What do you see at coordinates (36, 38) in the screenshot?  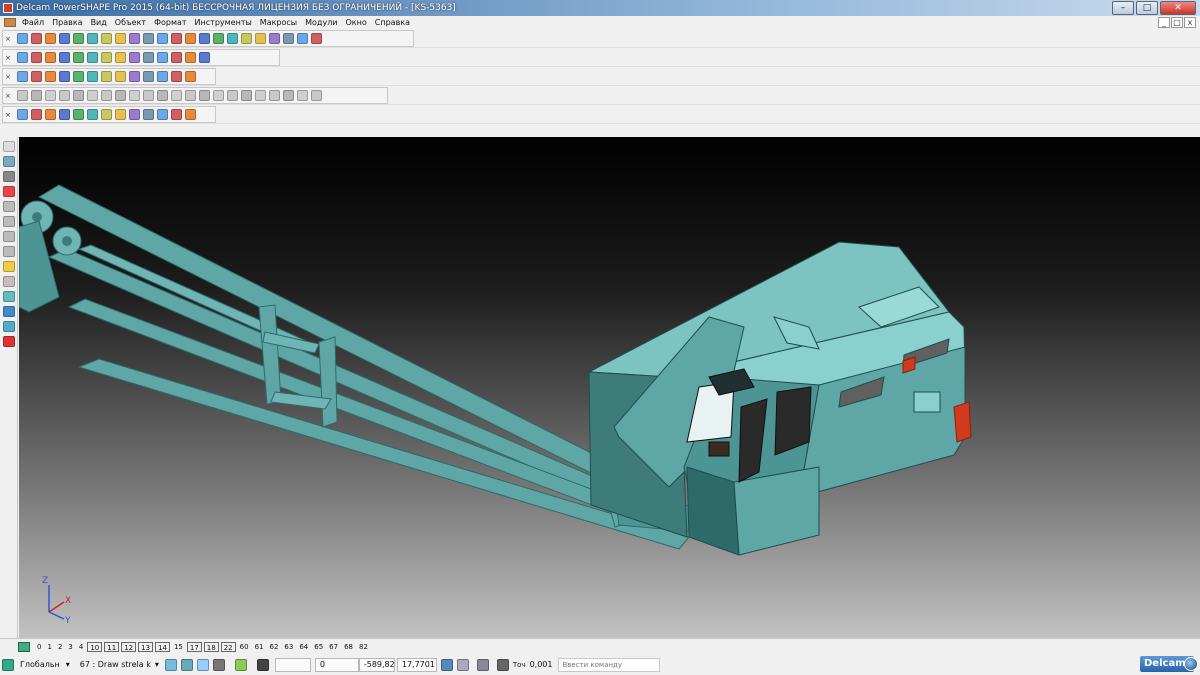 I see `open-icon` at bounding box center [36, 38].